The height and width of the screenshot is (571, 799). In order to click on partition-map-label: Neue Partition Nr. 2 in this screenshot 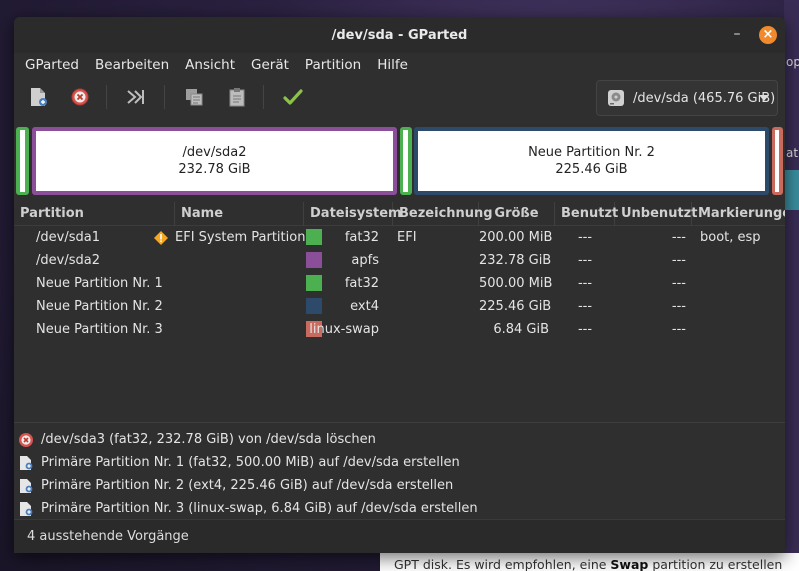, I will do `click(591, 152)`.